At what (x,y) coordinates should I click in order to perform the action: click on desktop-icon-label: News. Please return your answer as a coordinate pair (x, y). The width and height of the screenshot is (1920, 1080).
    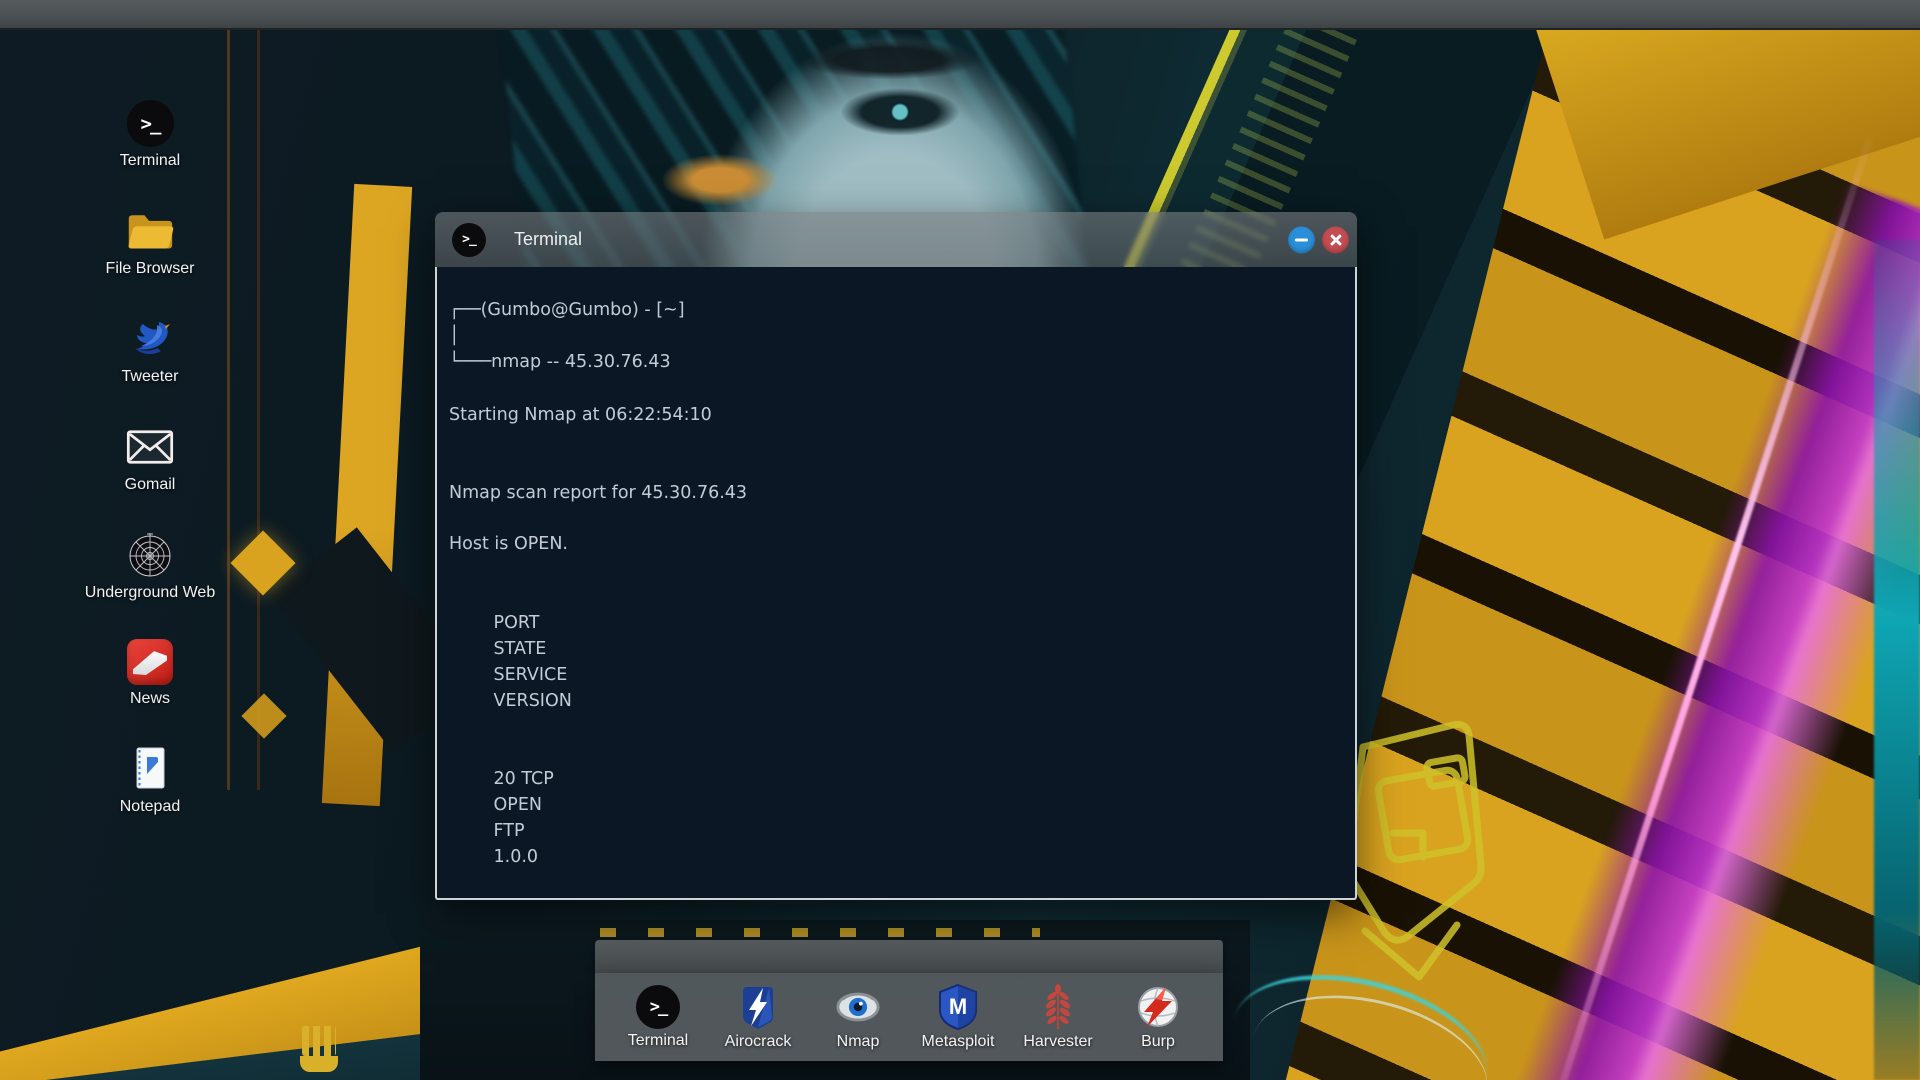
    Looking at the image, I should click on (149, 698).